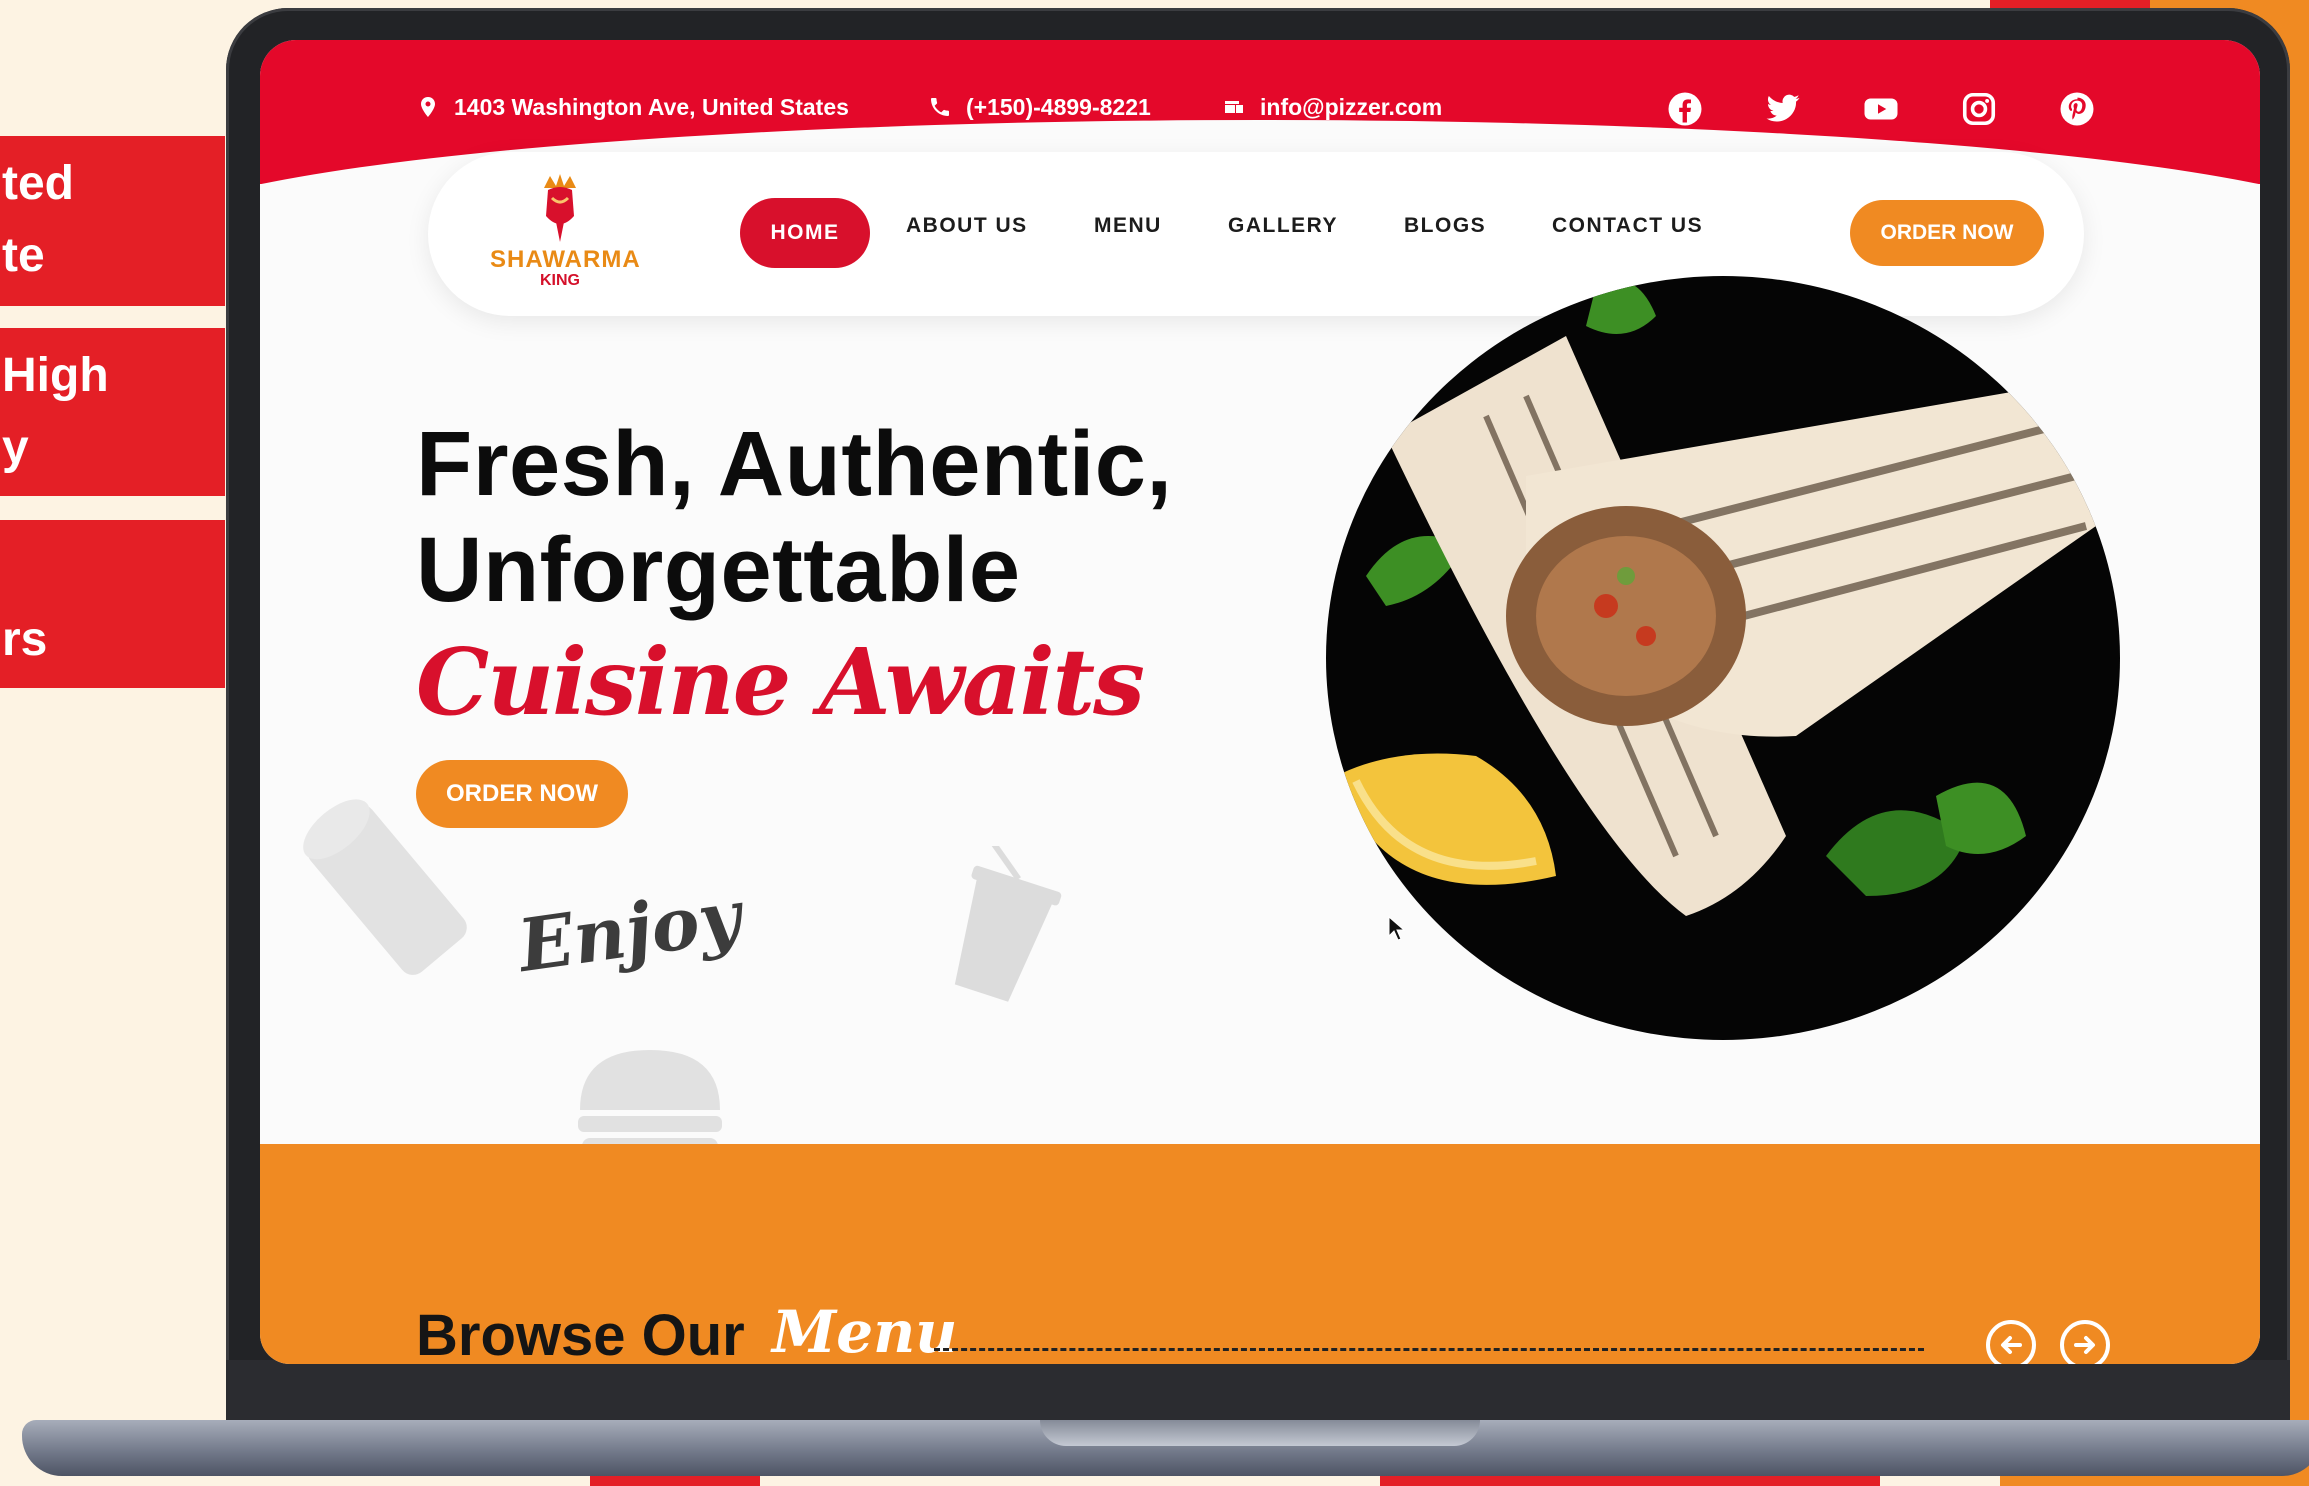 The width and height of the screenshot is (2309, 1486). Describe the element at coordinates (1283, 226) in the screenshot. I see `nav-gallery: GALLERY` at that location.